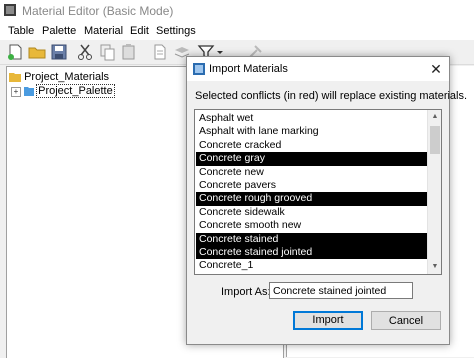 The width and height of the screenshot is (474, 358). Describe the element at coordinates (311, 131) in the screenshot. I see `list-item: Asphalt with lane marking` at that location.